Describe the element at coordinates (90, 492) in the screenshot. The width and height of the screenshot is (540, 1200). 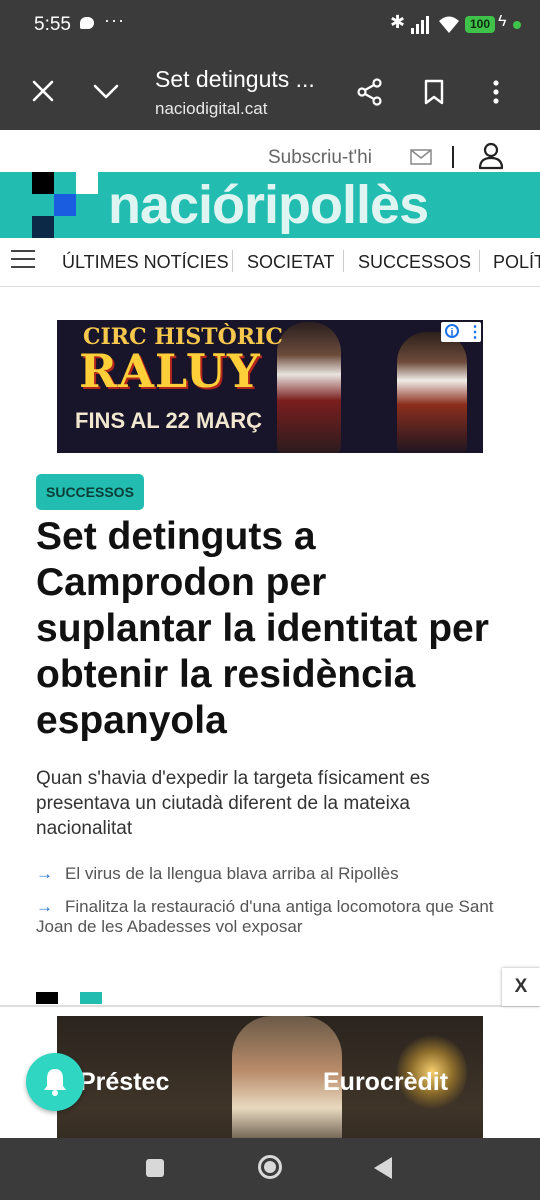
I see `category-badge: SUCCESSOS` at that location.